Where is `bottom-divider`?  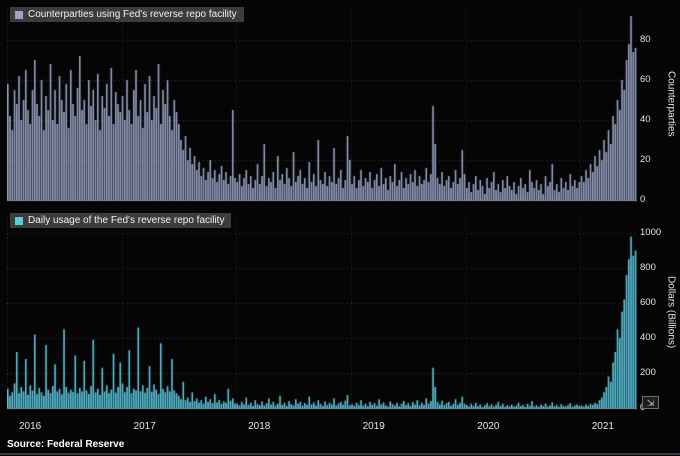 bottom-divider is located at coordinates (340, 454).